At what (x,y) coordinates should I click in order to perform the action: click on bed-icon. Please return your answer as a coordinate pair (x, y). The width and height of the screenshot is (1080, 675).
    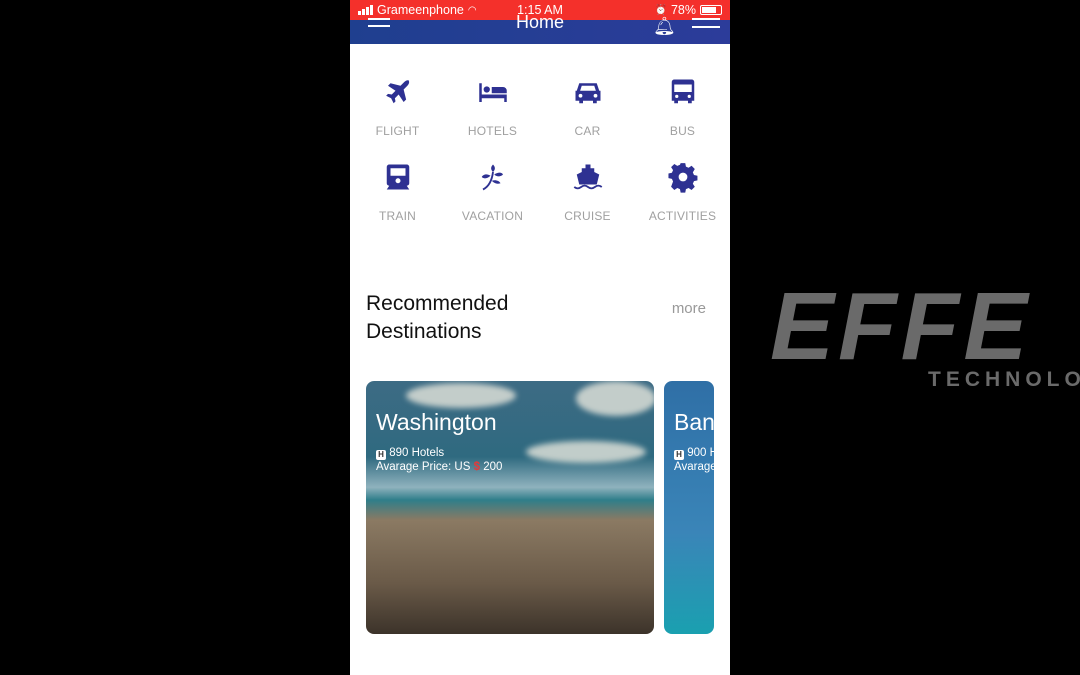
    Looking at the image, I should click on (492, 92).